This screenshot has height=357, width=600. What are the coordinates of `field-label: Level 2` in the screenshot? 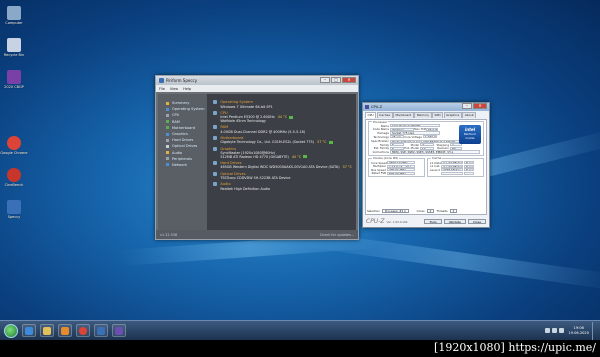 It's located at (435, 169).